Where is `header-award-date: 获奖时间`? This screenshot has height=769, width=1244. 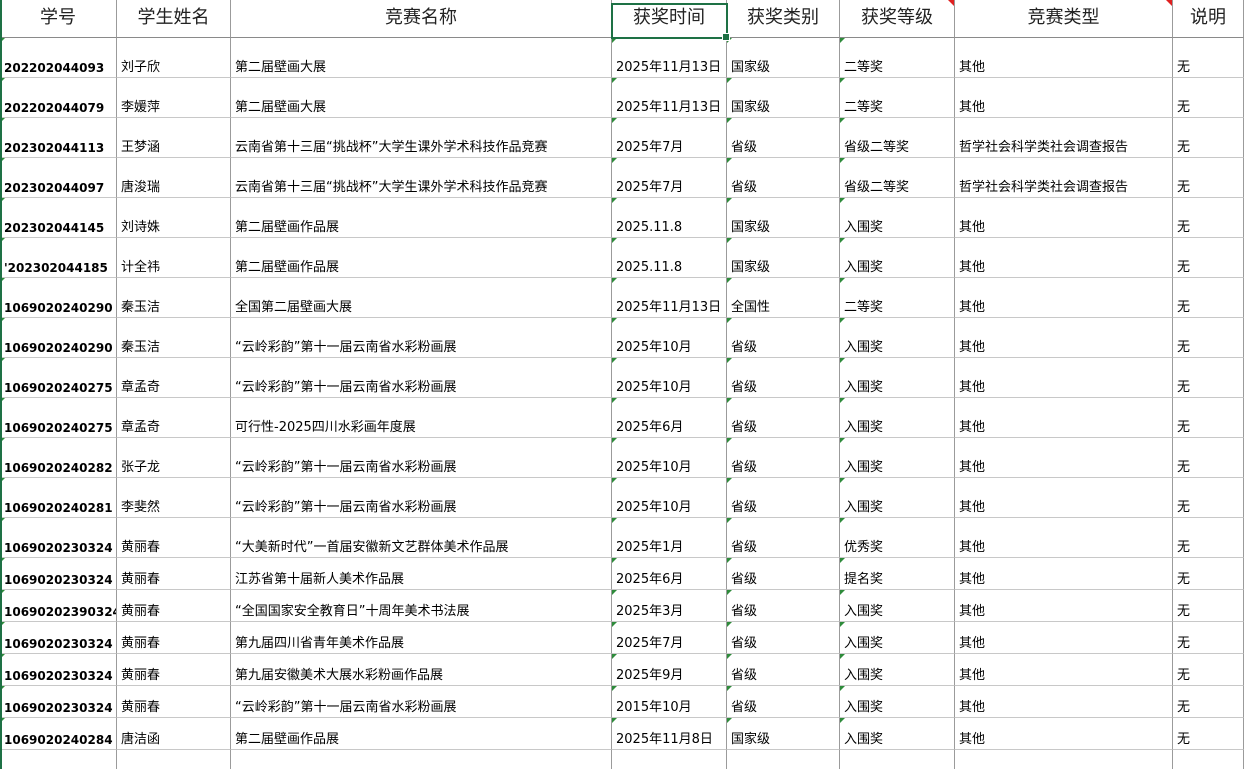
header-award-date: 获奖时间 is located at coordinates (669, 19).